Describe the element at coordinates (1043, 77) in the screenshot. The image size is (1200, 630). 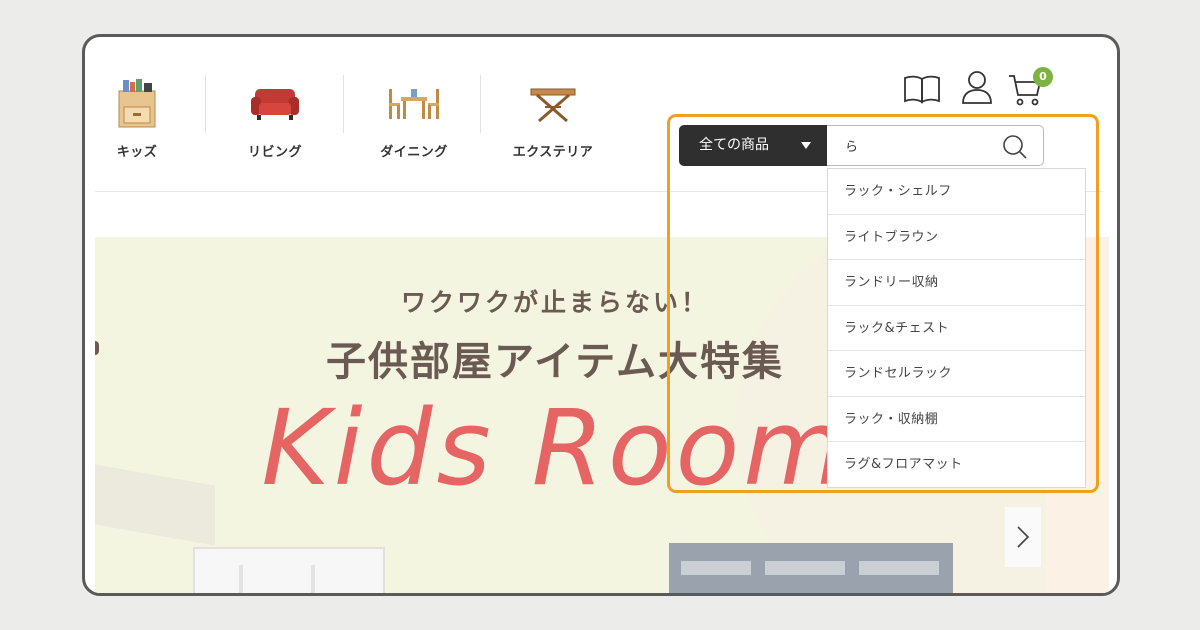
I see `cart-count-badge: 0` at that location.